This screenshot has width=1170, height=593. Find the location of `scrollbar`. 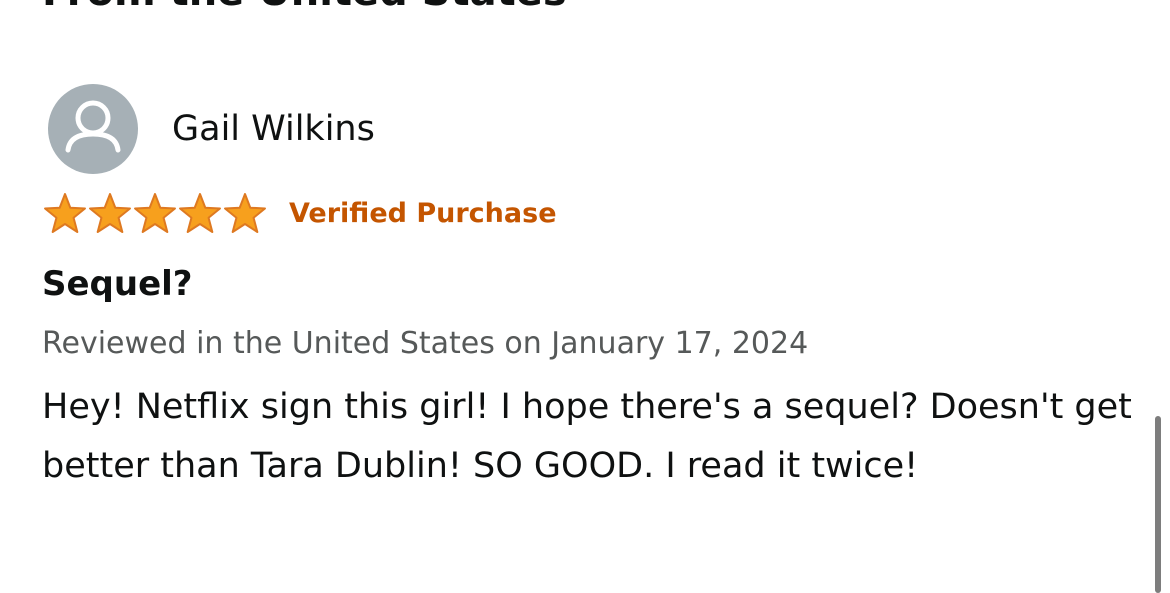

scrollbar is located at coordinates (1158, 504).